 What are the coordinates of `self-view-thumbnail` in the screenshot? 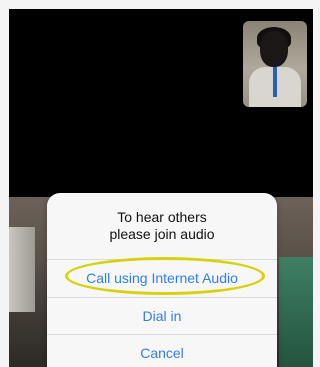 It's located at (275, 64).